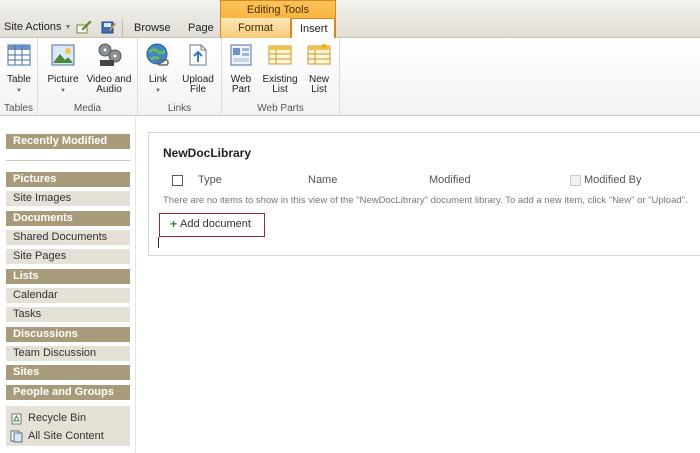  I want to click on nav-heading-sites: Sites, so click(68, 372).